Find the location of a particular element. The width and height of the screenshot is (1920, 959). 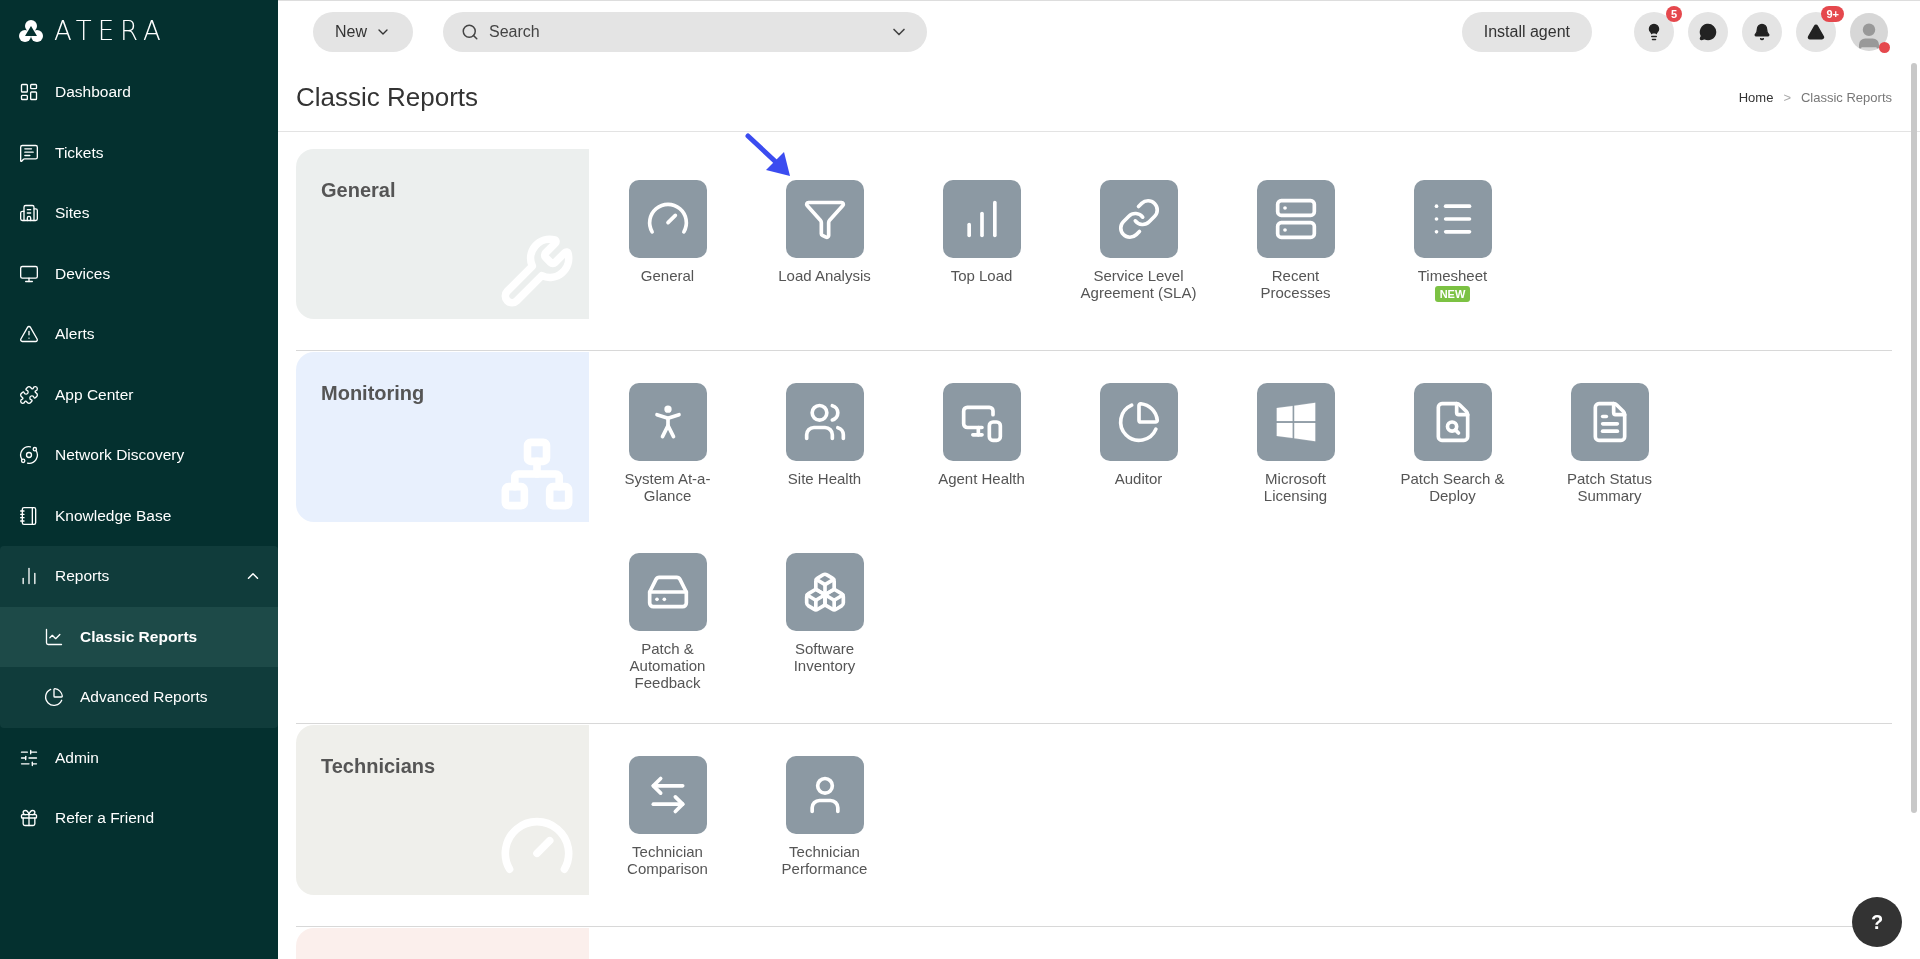

sidebar-subitem: Advanced Reports is located at coordinates (139, 697).